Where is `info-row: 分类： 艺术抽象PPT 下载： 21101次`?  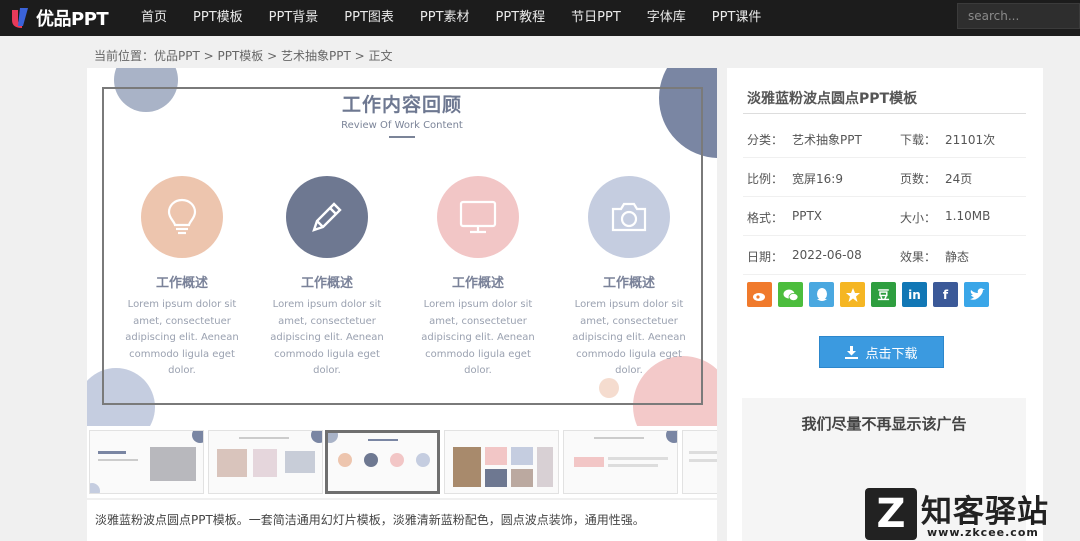
info-row: 分类： 艺术抽象PPT 下载： 21101次 is located at coordinates (884, 138).